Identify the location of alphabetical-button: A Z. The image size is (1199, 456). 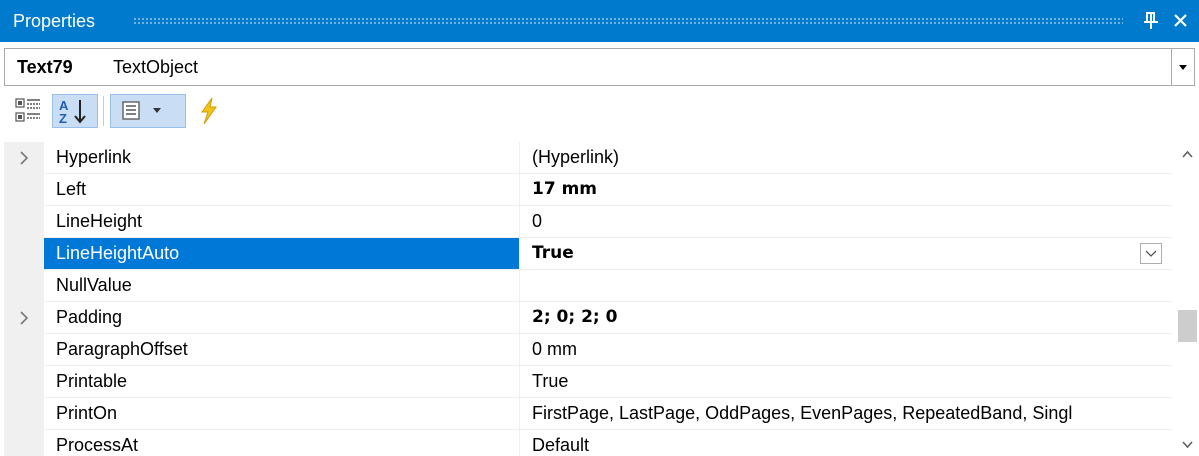
(75, 111).